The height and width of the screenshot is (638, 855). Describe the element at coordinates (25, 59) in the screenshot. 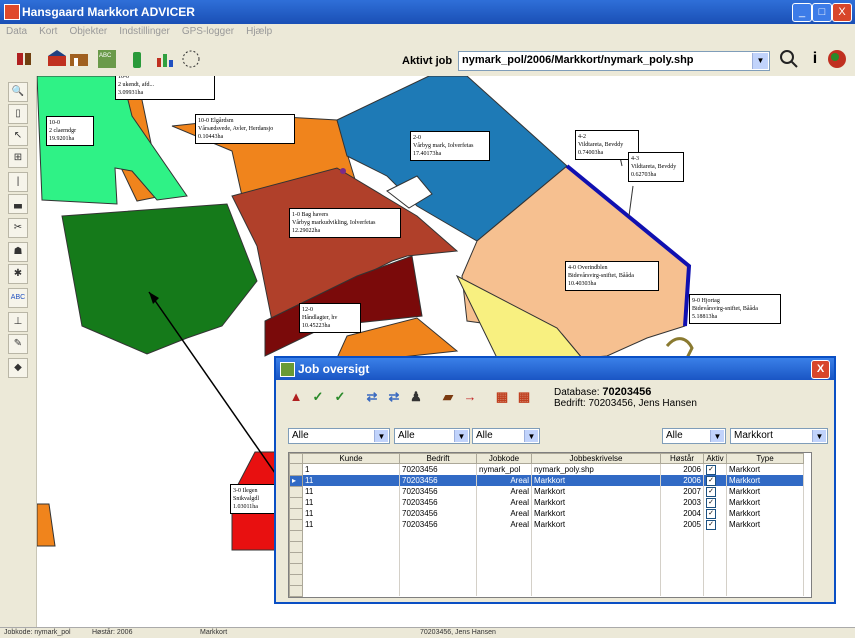

I see `tractor-icon` at that location.